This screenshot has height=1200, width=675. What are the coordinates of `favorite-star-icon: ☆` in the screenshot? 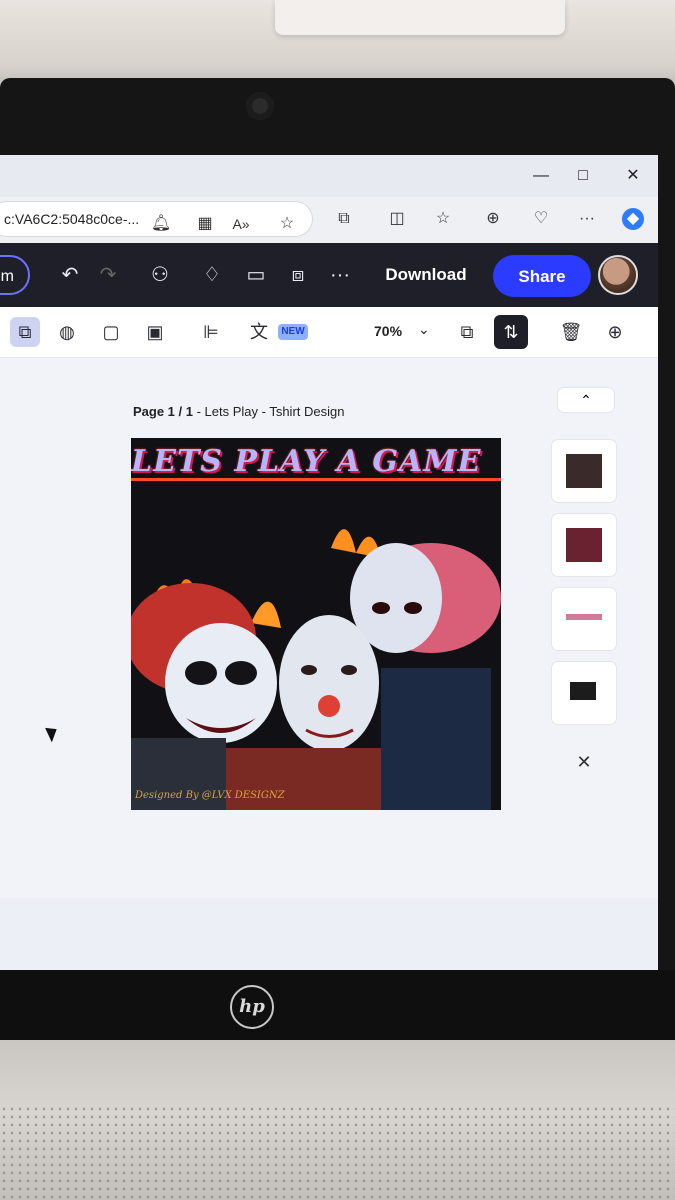 It's located at (287, 224).